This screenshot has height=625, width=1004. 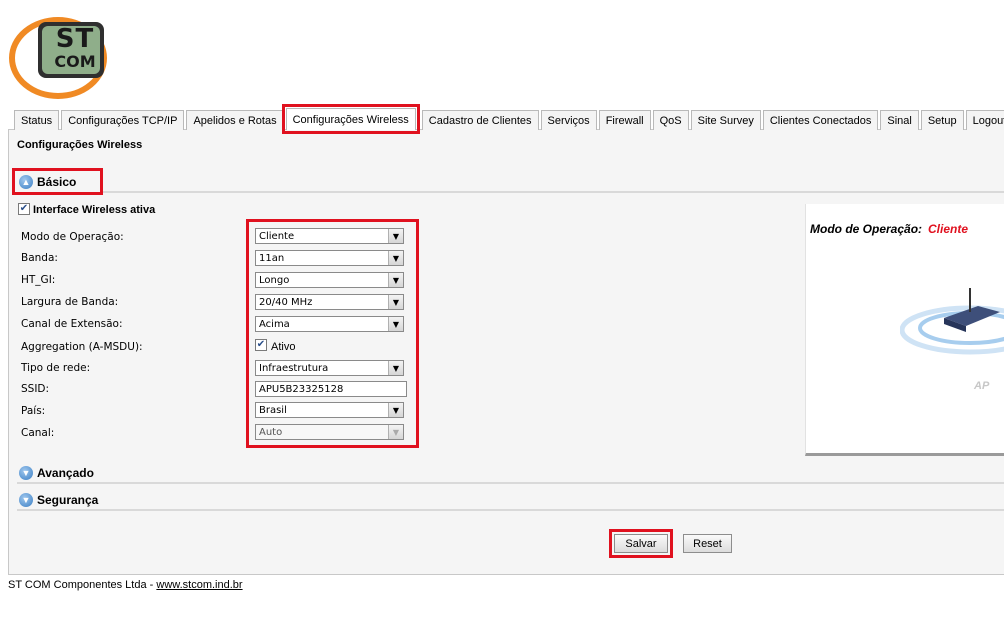 I want to click on channel-select: Auto ▼, so click(x=329, y=432).